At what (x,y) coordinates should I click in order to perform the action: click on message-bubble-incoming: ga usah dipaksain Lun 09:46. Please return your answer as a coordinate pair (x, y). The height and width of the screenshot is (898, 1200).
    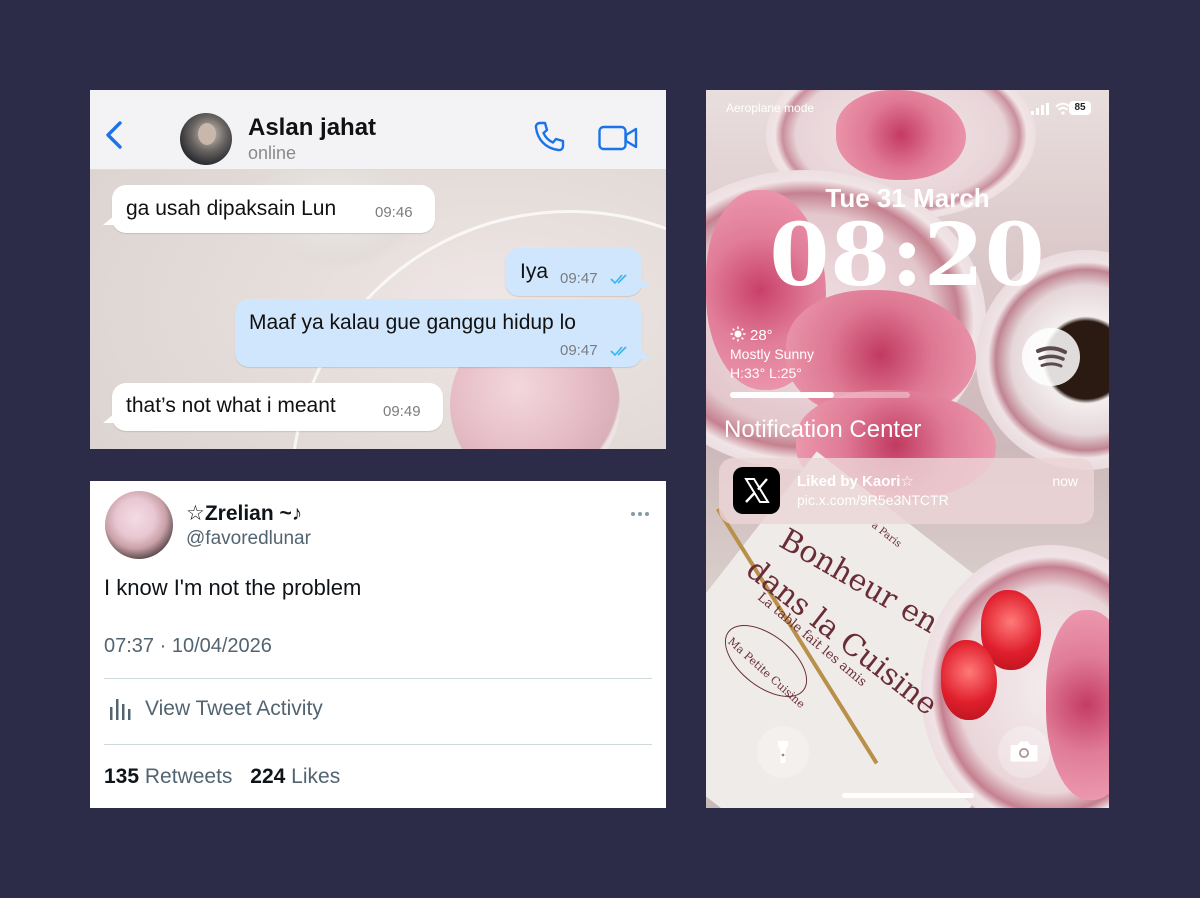
    Looking at the image, I should click on (269, 209).